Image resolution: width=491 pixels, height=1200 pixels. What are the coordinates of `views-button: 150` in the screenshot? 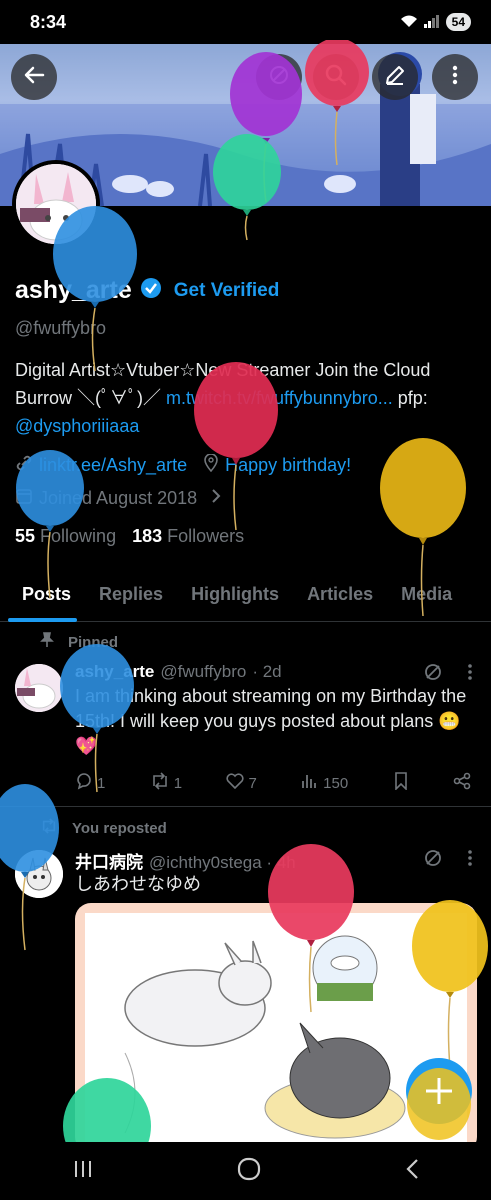 It's located at (324, 783).